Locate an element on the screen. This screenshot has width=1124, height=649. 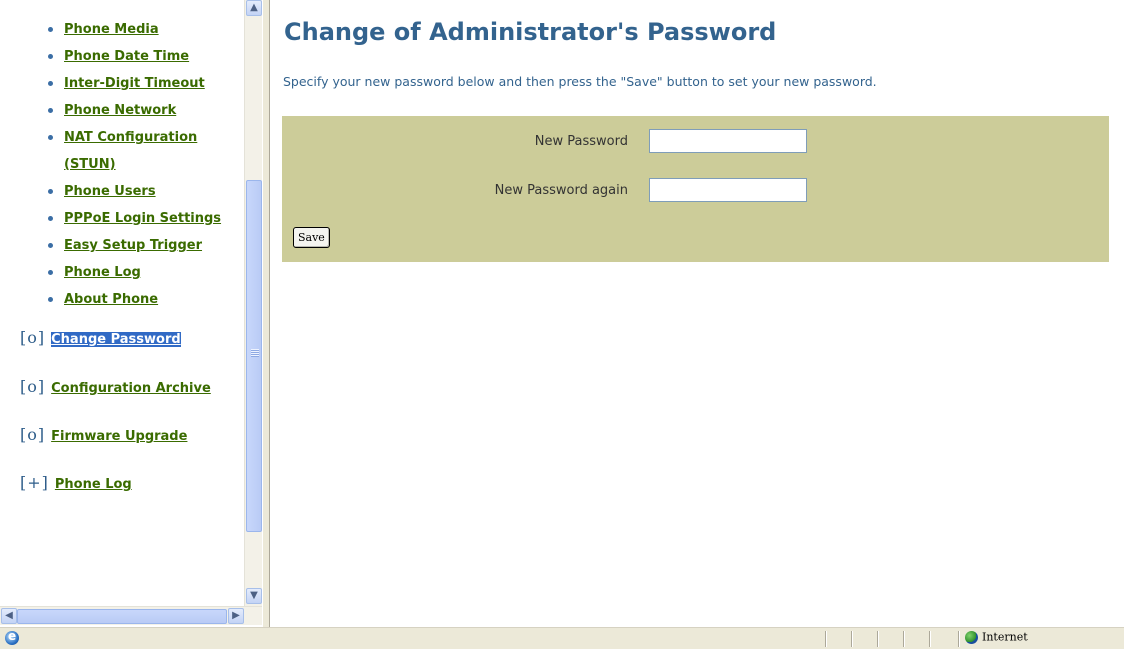
nav-link-phone-log-section: Phone Log is located at coordinates (93, 484).